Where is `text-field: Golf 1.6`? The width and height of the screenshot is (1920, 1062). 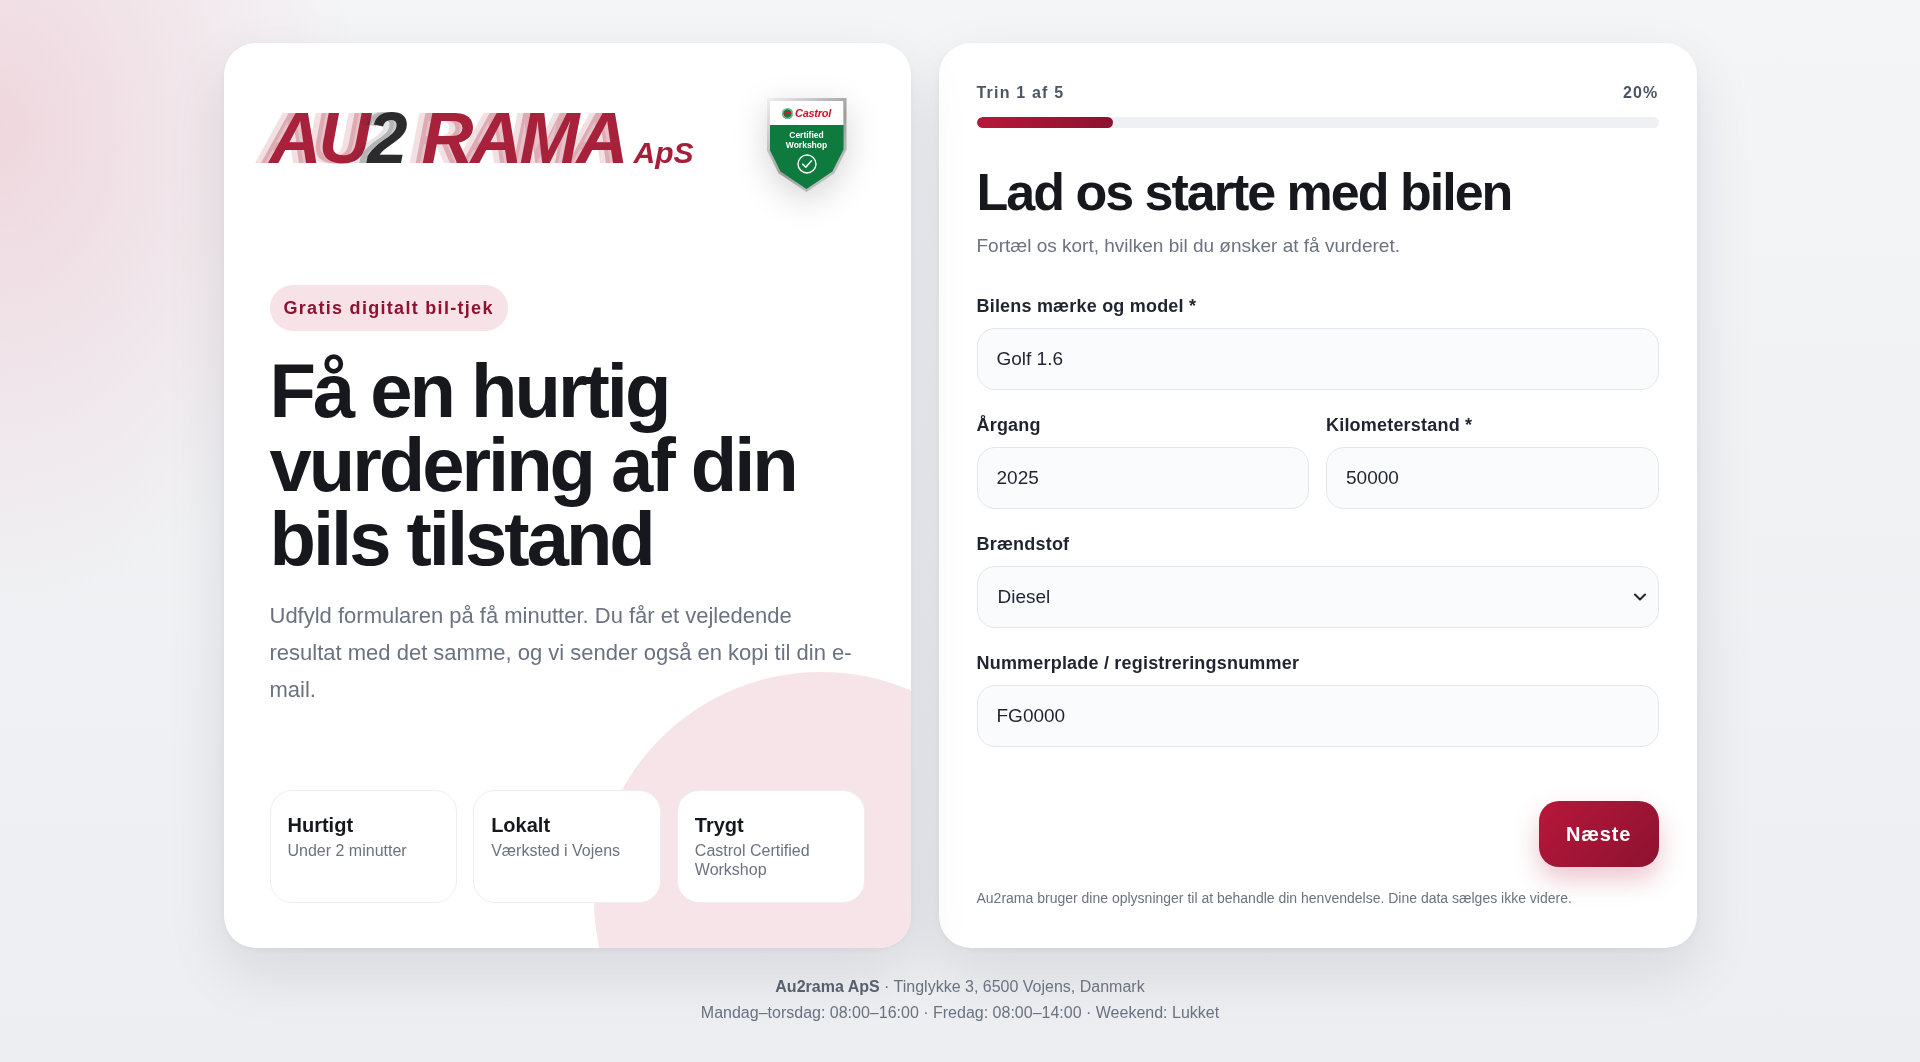 text-field: Golf 1.6 is located at coordinates (1317, 359).